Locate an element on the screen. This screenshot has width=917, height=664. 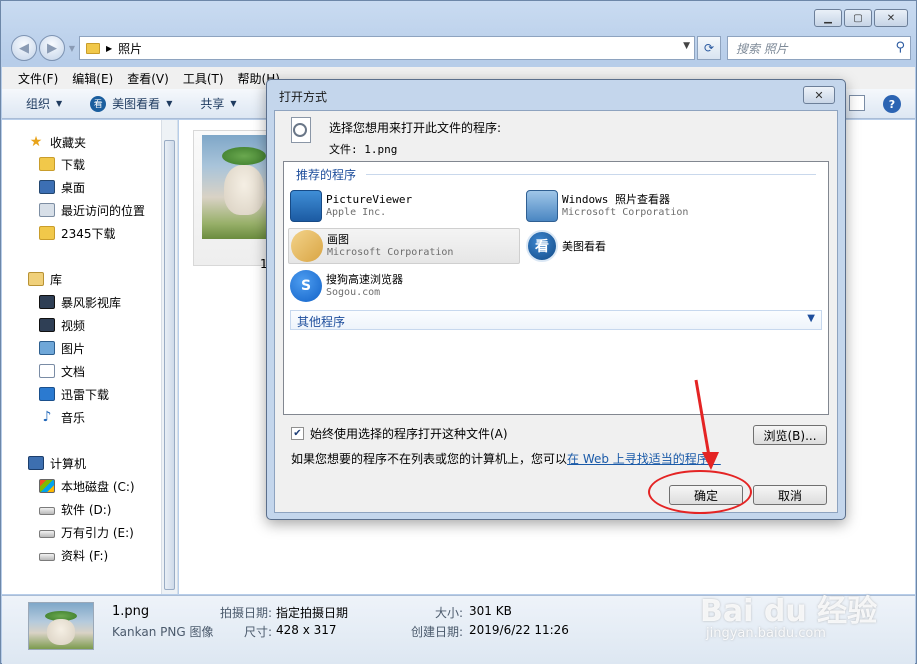
menu-file: 文件(F) is located at coordinates (38, 78).